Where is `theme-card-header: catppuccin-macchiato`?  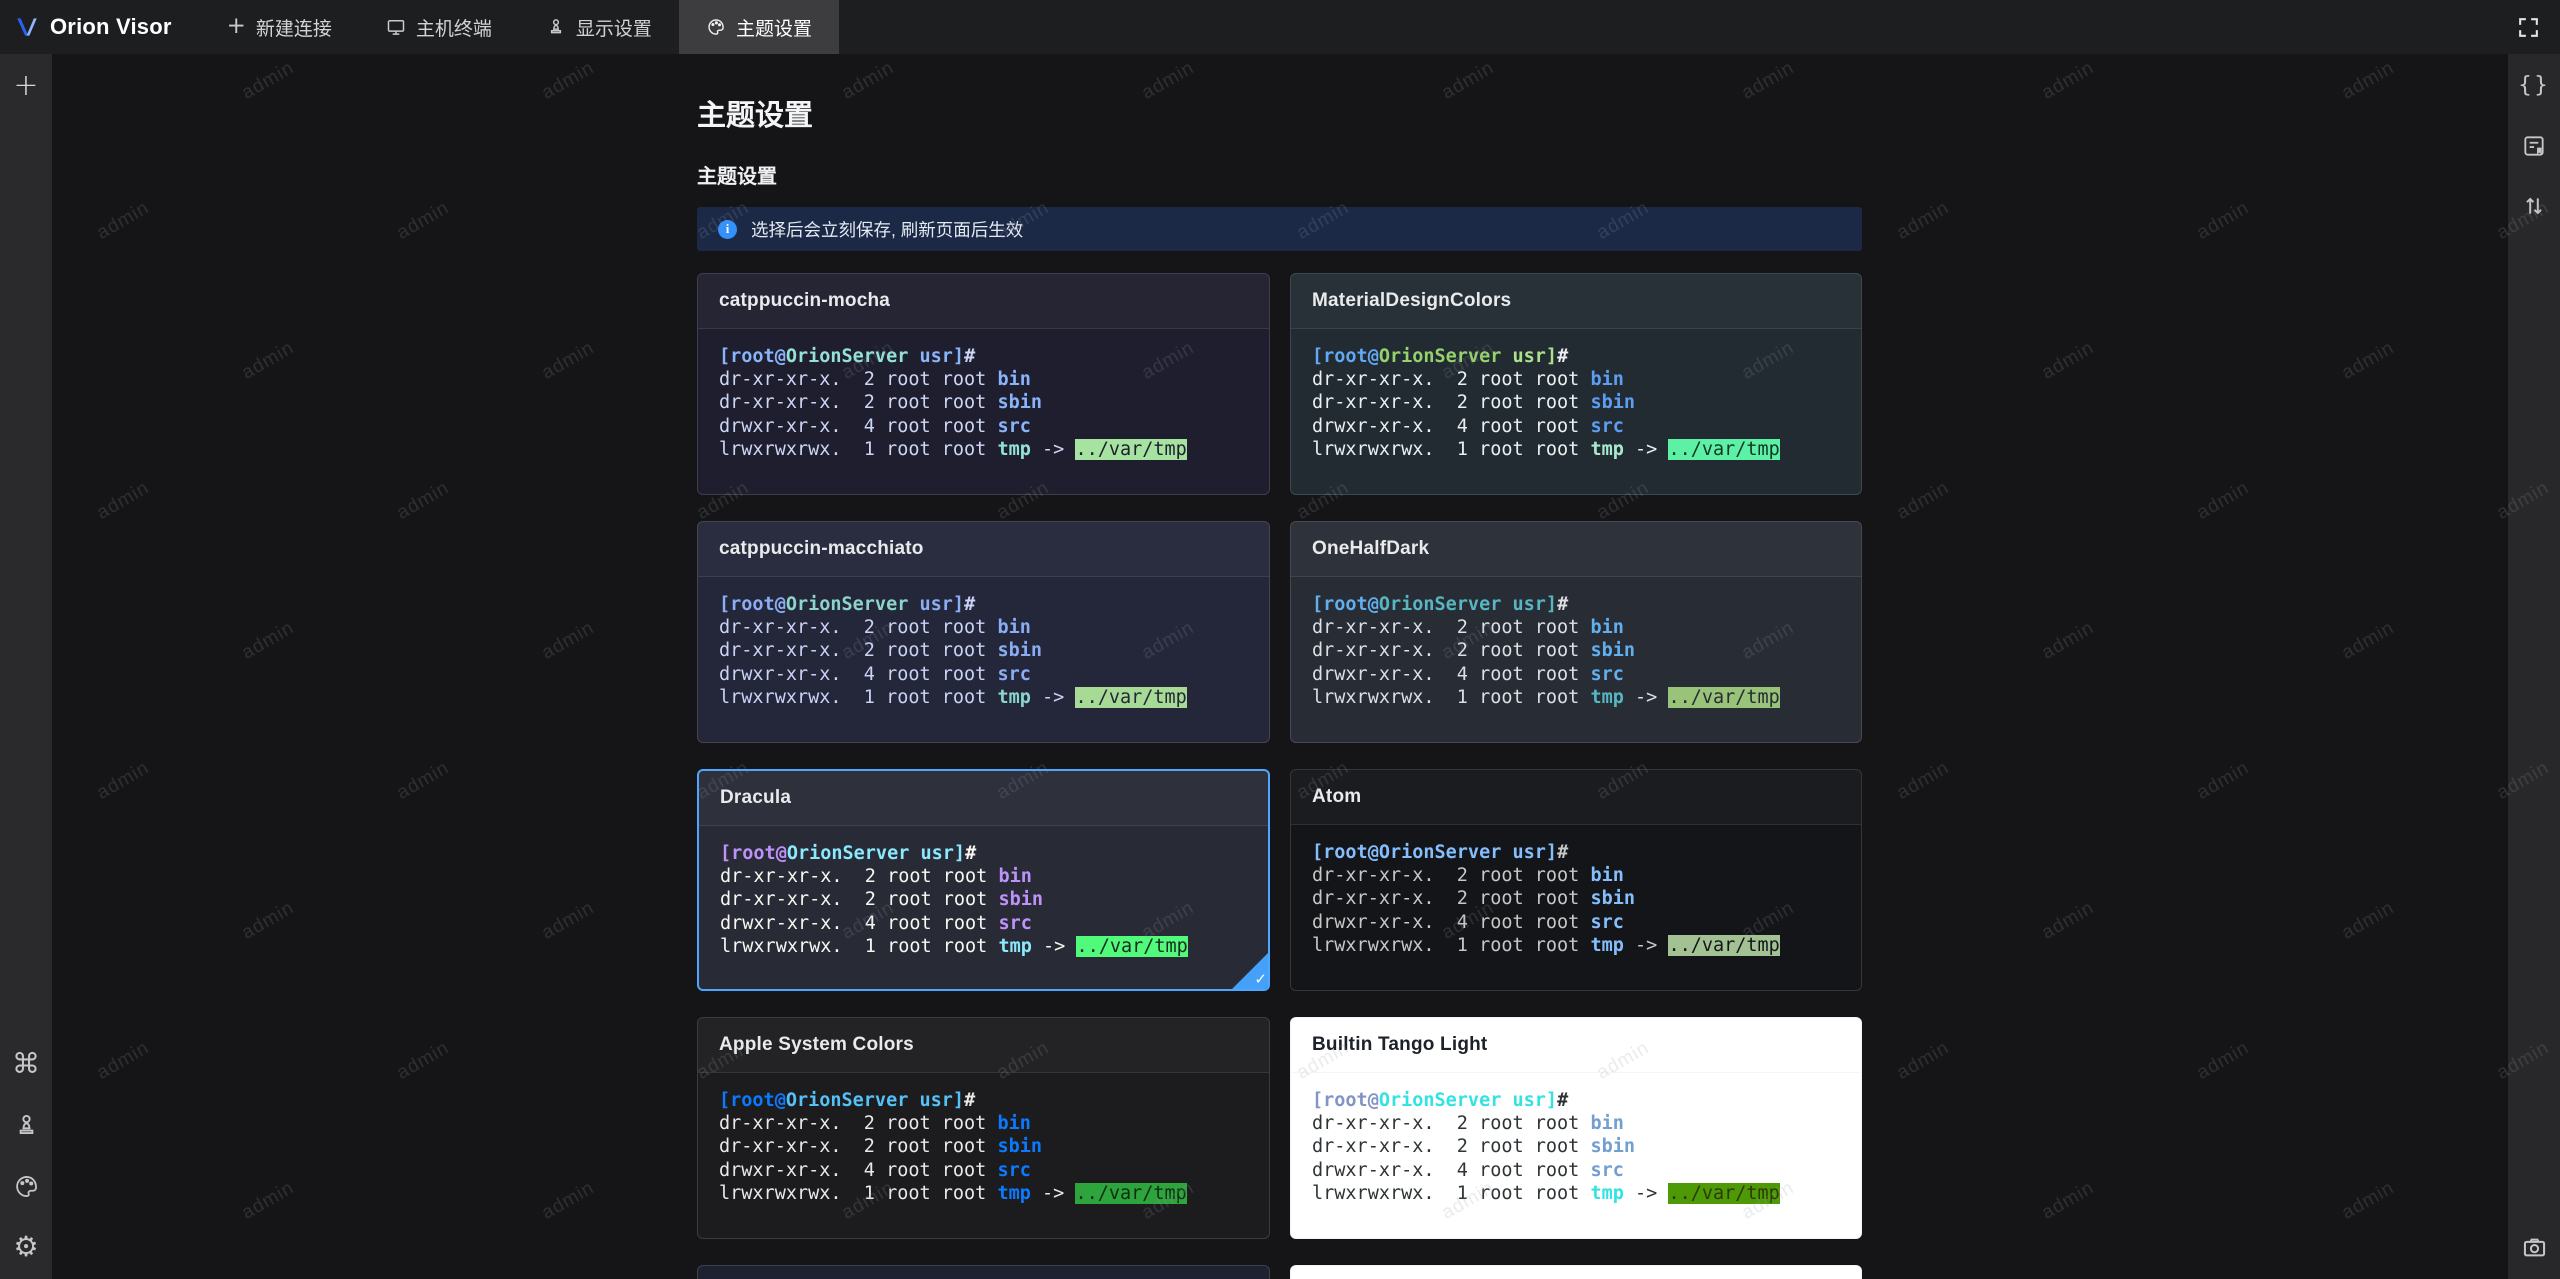
theme-card-header: catppuccin-macchiato is located at coordinates (983, 549).